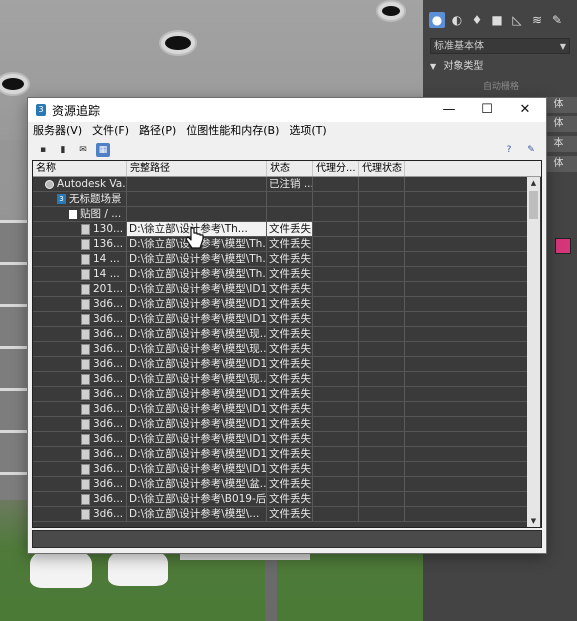 The width and height of the screenshot is (577, 621). What do you see at coordinates (280, 229) in the screenshot?
I see `file-row: 130... D:\徐立部\设计参考\Th... 文件丢失` at bounding box center [280, 229].